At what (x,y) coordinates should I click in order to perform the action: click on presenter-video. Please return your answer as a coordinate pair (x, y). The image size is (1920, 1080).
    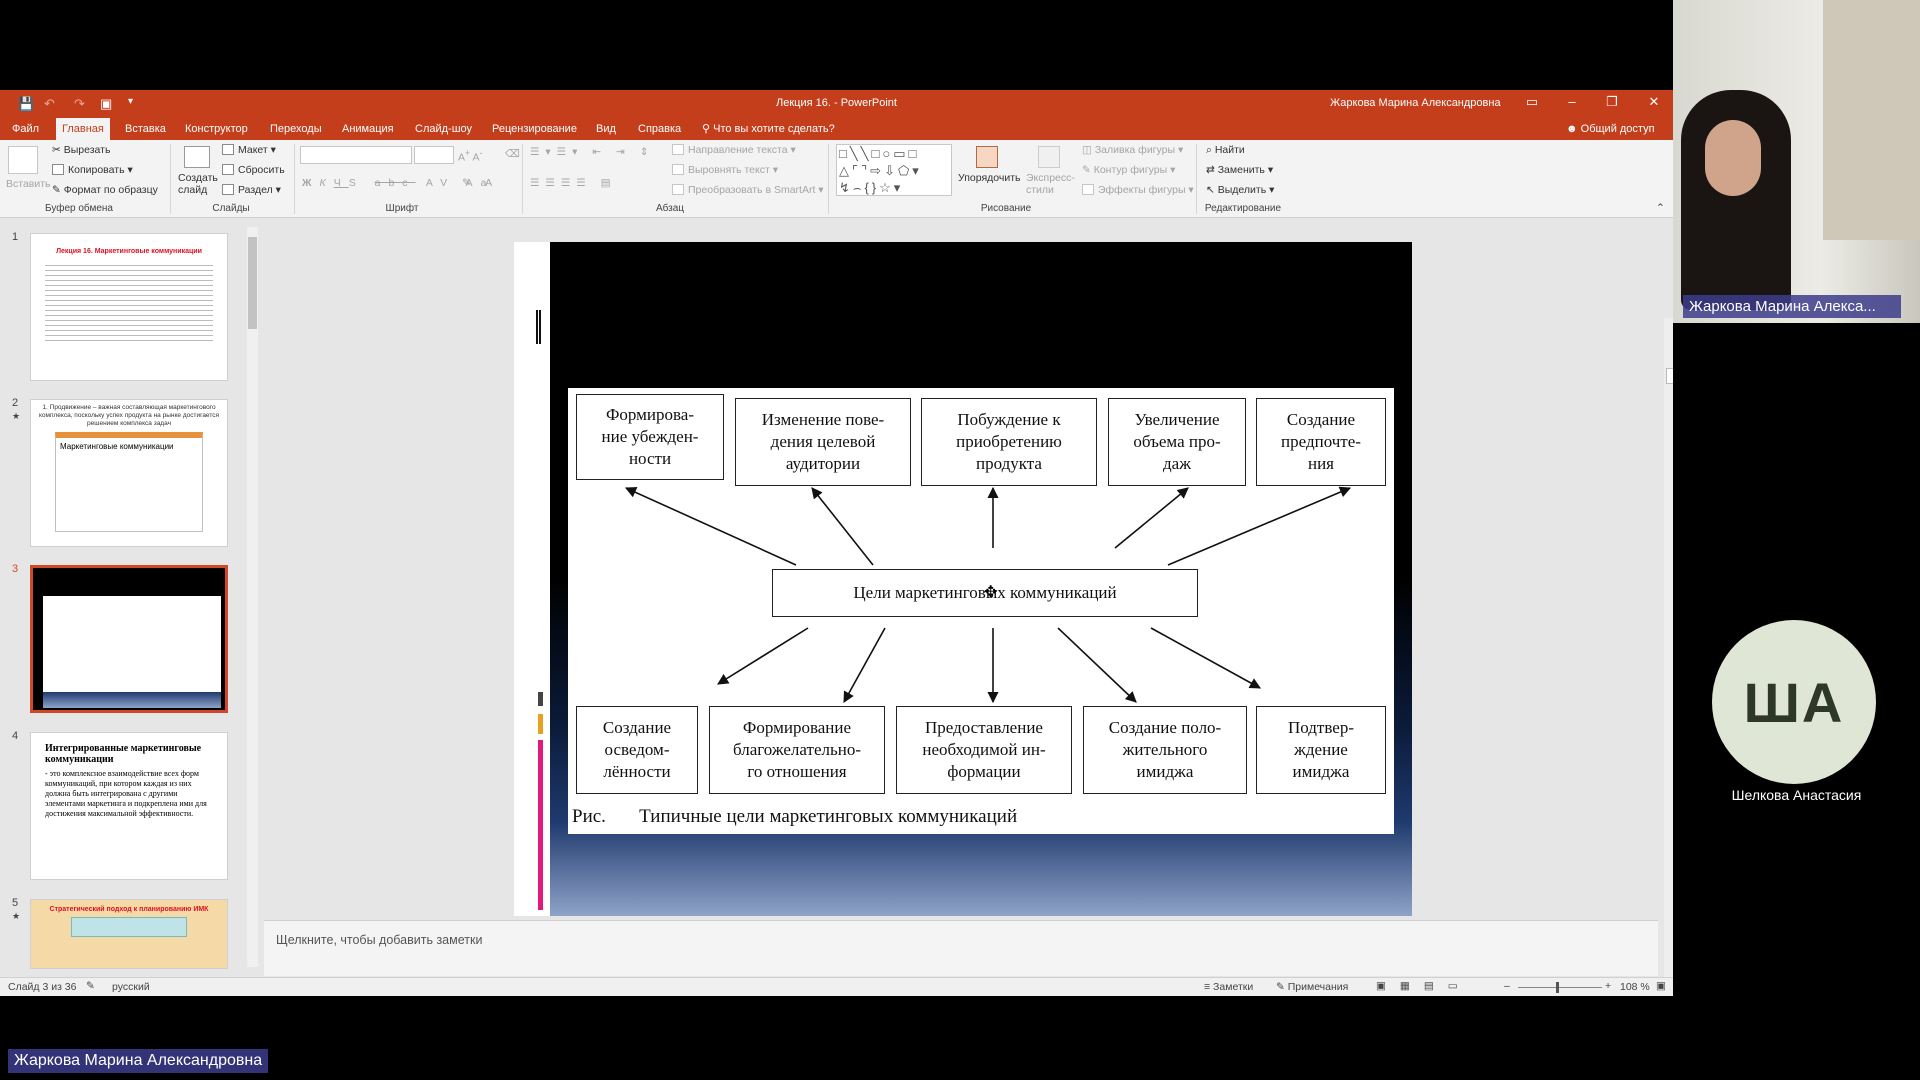
    Looking at the image, I should click on (1796, 161).